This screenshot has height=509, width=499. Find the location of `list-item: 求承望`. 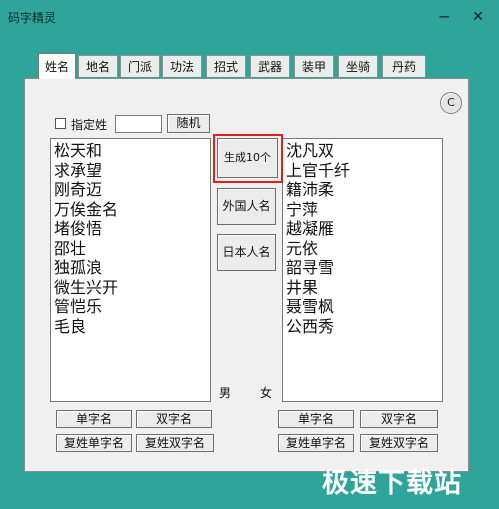

list-item: 求承望 is located at coordinates (132, 171).